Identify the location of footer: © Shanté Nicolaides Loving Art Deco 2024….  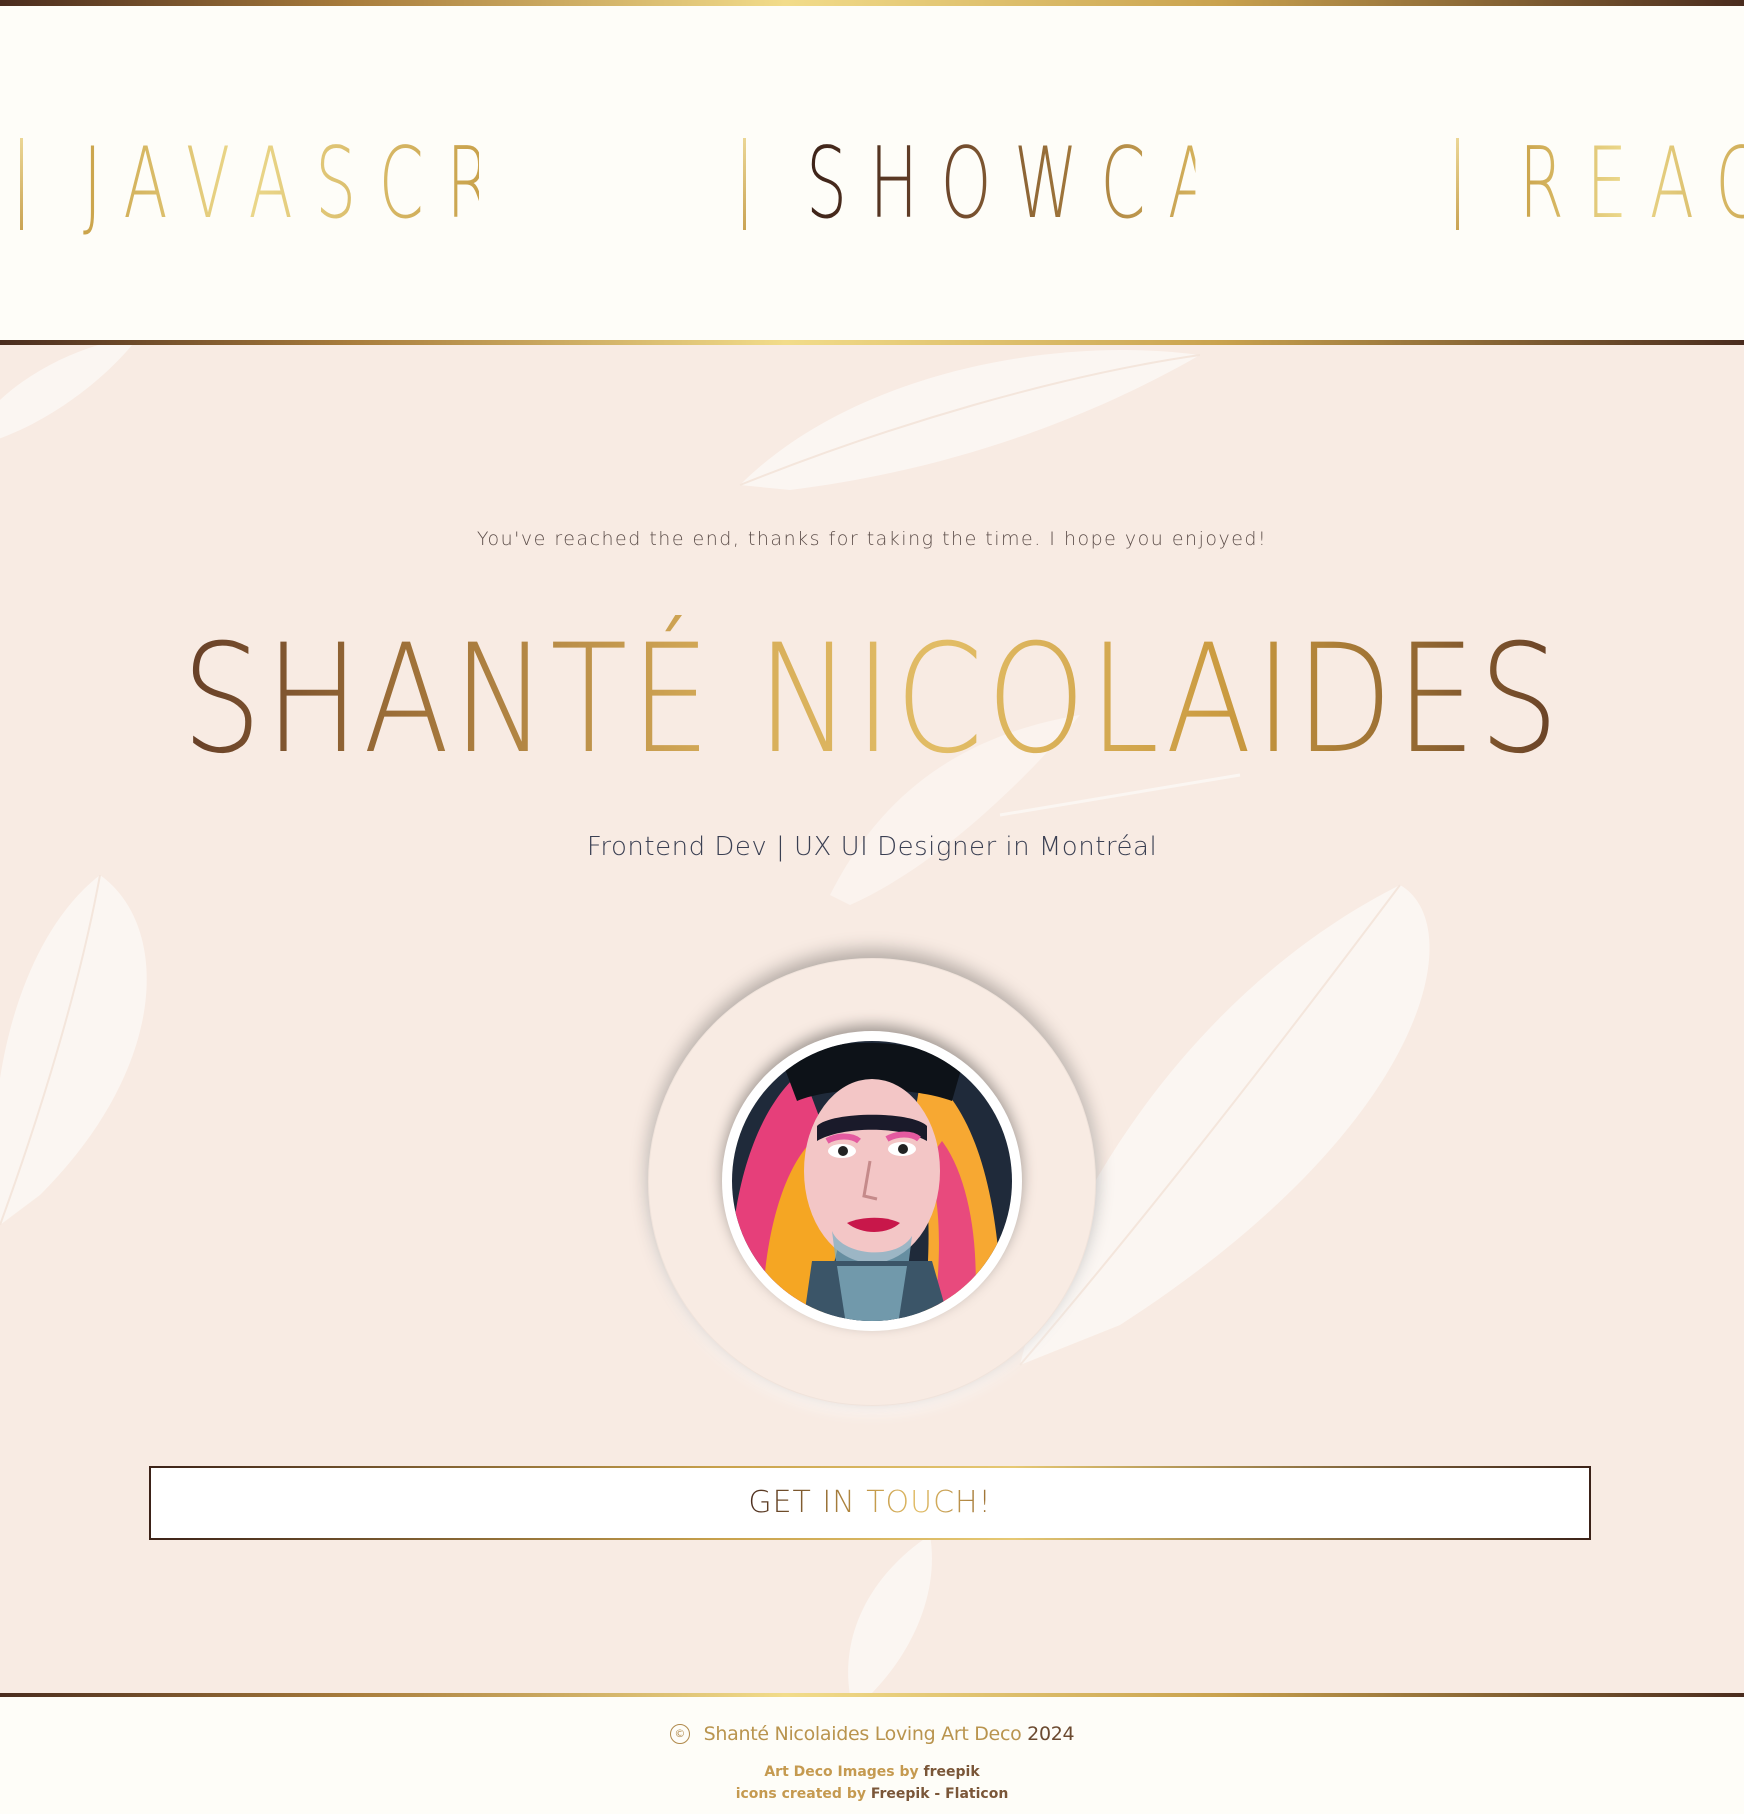
(872, 1755).